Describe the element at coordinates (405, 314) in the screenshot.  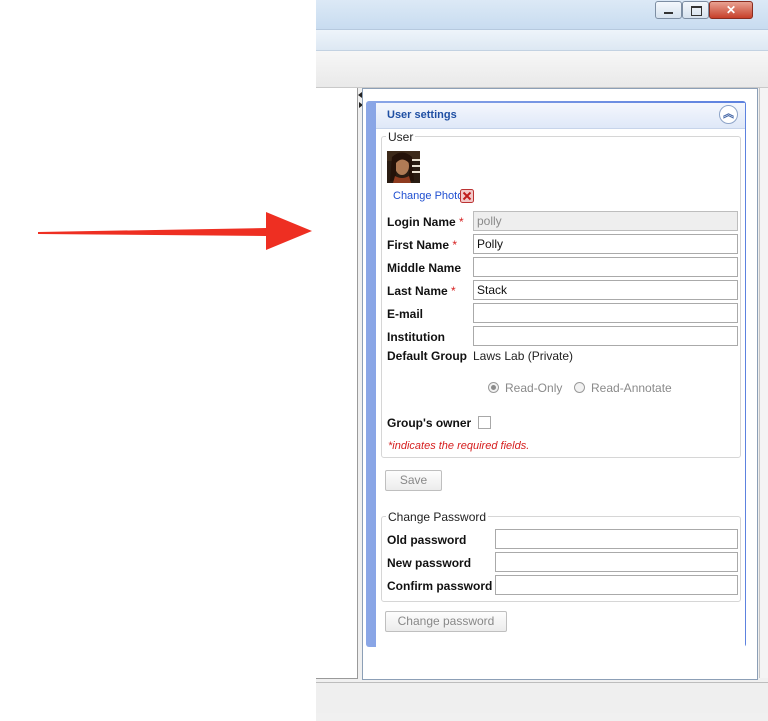
I see `email-label: E-mail` at that location.